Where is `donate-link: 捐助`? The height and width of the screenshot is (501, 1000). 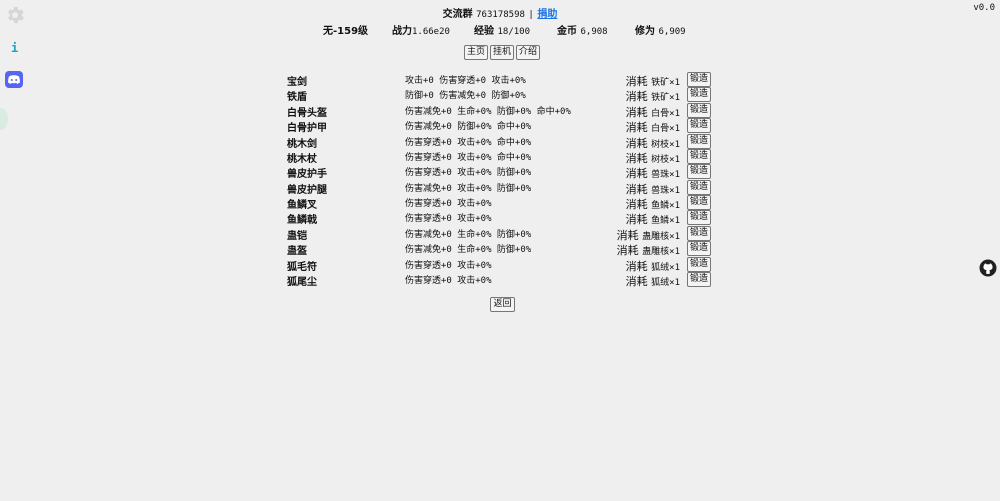
donate-link: 捐助 is located at coordinates (547, 14).